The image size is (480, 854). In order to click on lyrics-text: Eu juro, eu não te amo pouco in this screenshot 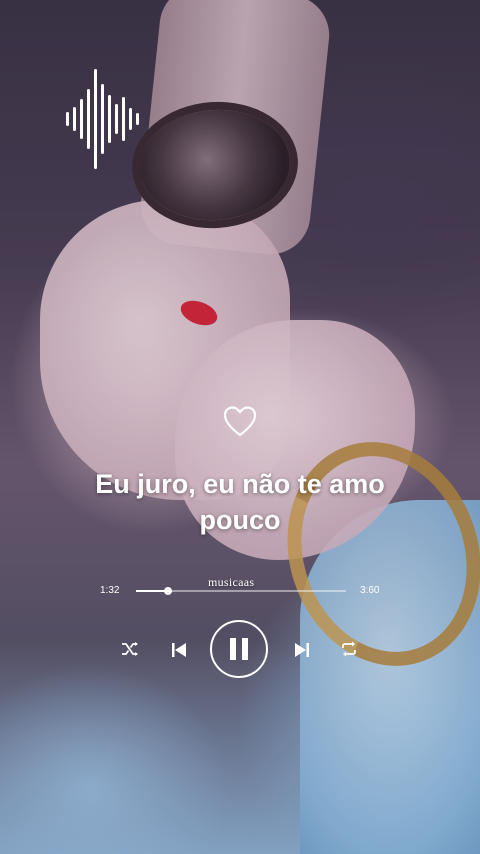, I will do `click(240, 502)`.